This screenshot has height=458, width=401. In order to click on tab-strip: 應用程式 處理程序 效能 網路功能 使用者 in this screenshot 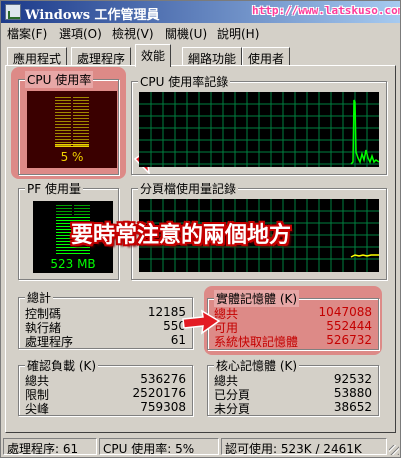, I will do `click(200, 55)`.